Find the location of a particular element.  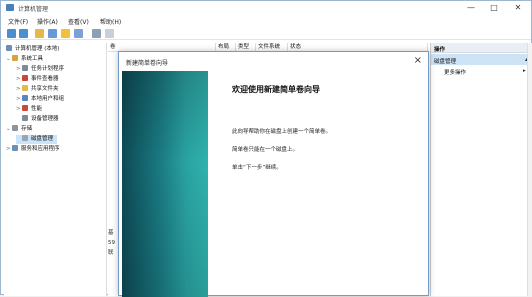

maximize-button: □ is located at coordinates (494, 7).